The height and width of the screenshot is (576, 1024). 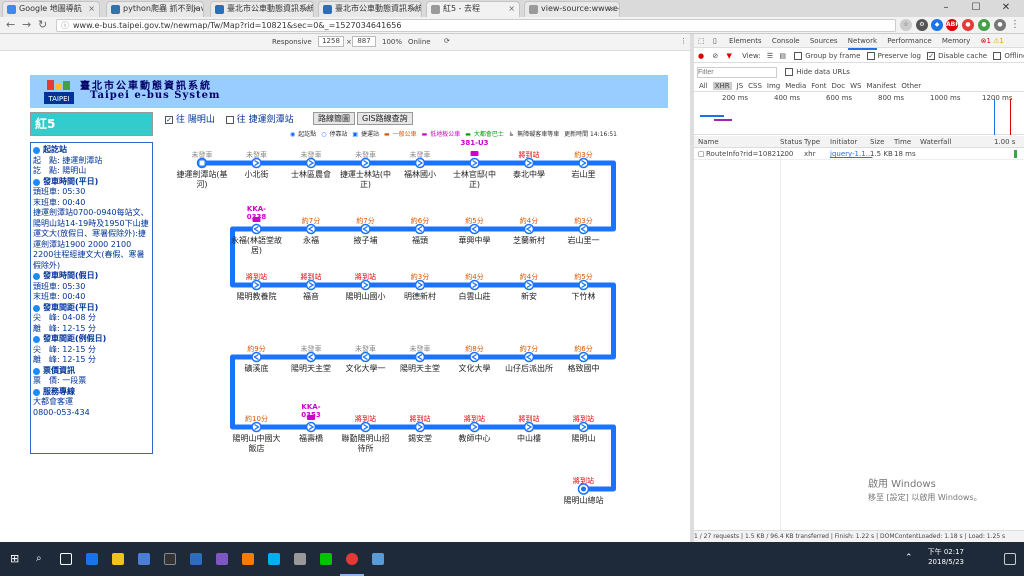 I want to click on task-view-icon, so click(x=66, y=559).